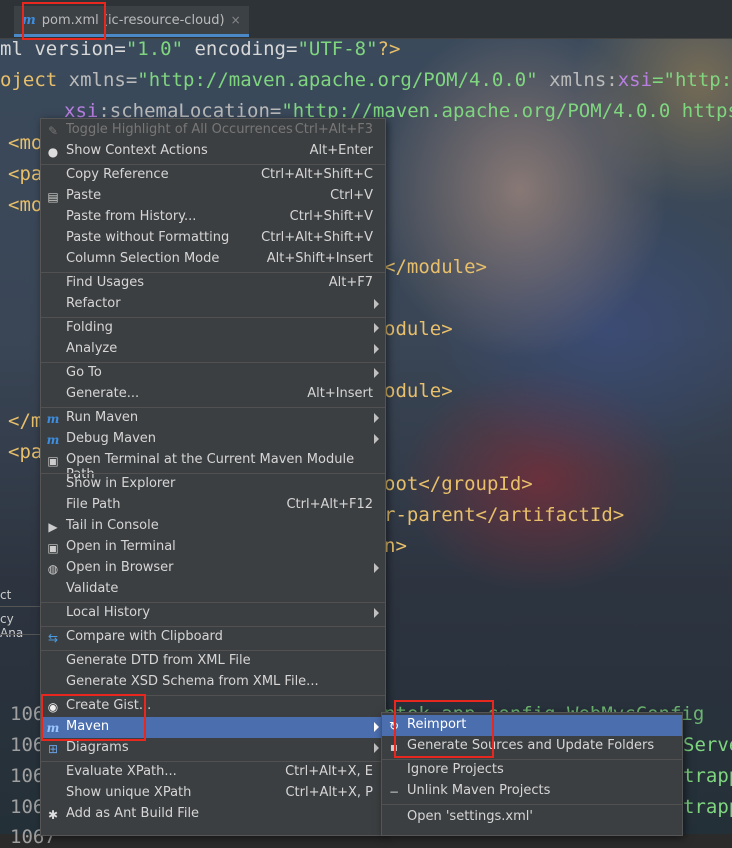 Image resolution: width=732 pixels, height=848 pixels. What do you see at coordinates (213, 505) in the screenshot?
I see `menu-item-file-path: File Path Ctrl+Alt+F12` at bounding box center [213, 505].